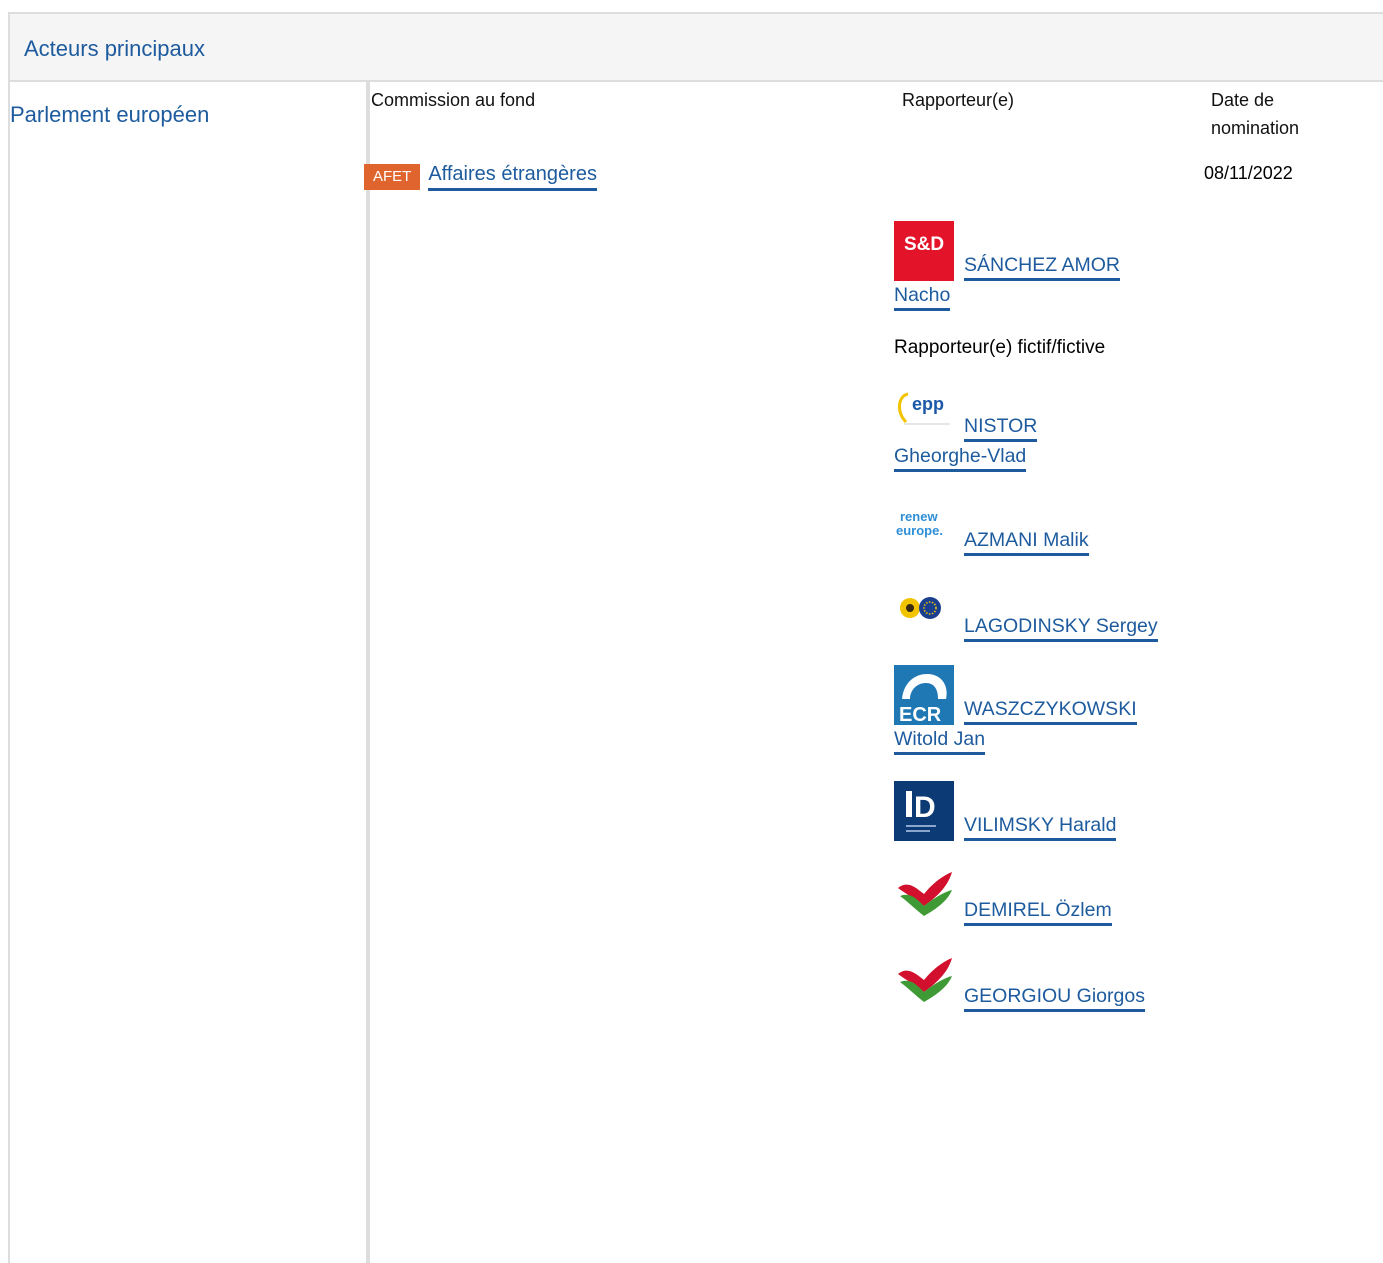  I want to click on column-header-rapporteur: Rapporteur(e), so click(958, 100).